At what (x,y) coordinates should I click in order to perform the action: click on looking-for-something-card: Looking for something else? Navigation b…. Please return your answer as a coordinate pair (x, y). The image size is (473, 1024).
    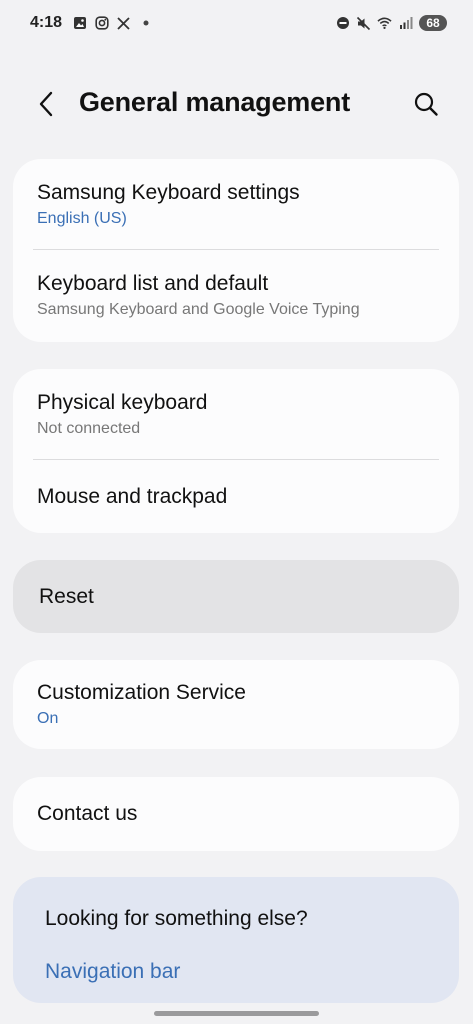
    Looking at the image, I should click on (236, 940).